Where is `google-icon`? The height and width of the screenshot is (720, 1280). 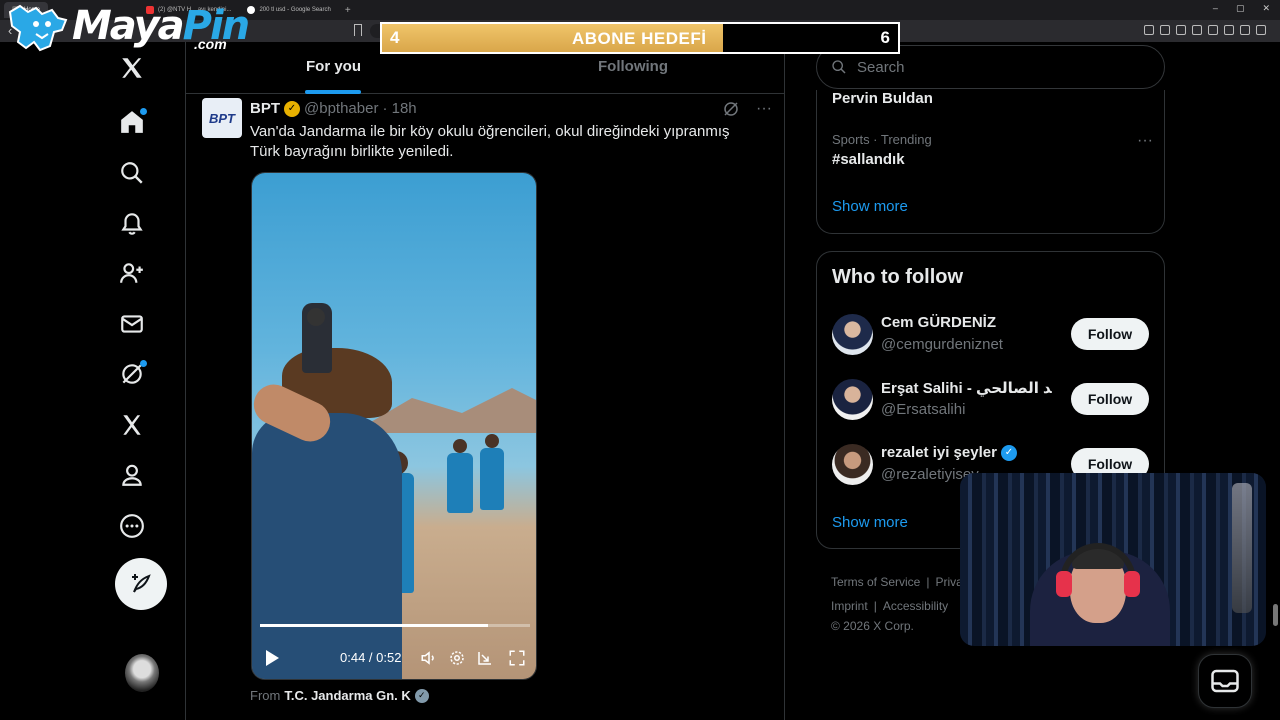 google-icon is located at coordinates (251, 10).